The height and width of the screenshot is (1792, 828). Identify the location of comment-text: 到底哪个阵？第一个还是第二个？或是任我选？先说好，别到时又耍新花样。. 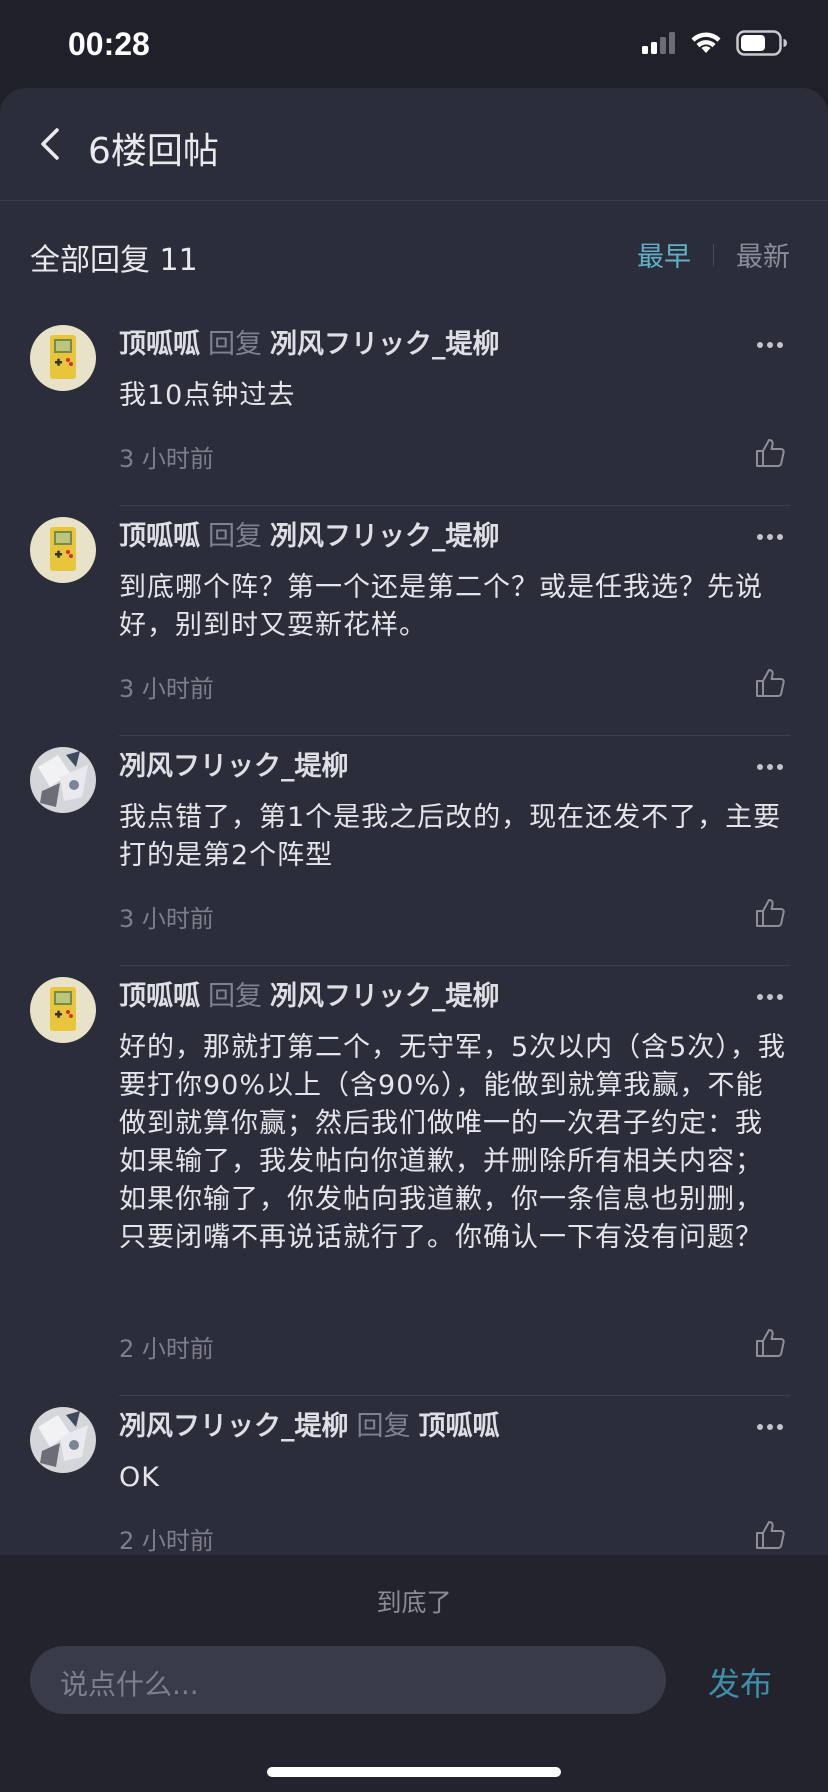
(441, 606).